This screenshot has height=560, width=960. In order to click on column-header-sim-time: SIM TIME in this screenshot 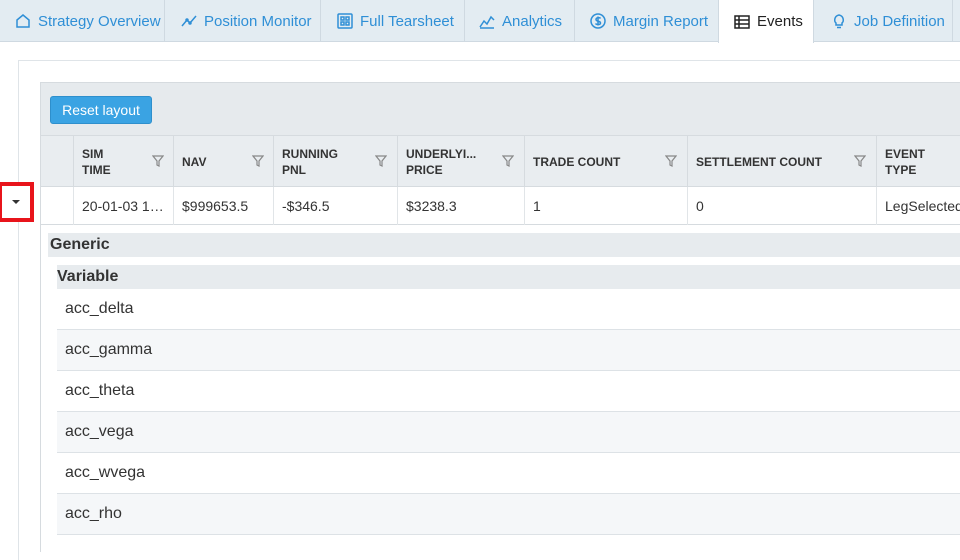, I will do `click(123, 161)`.